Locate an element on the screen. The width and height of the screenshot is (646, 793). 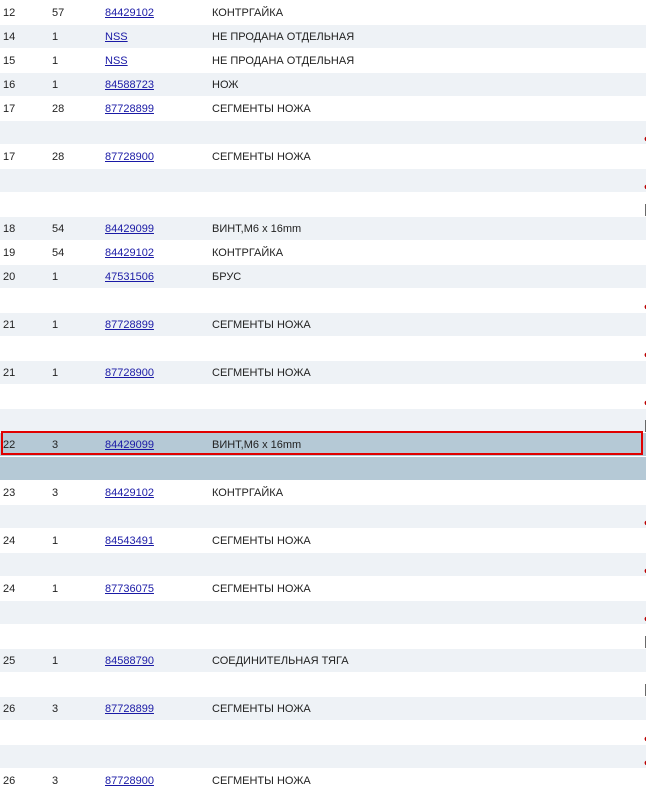
part-number-link: 84588723 is located at coordinates (129, 85).